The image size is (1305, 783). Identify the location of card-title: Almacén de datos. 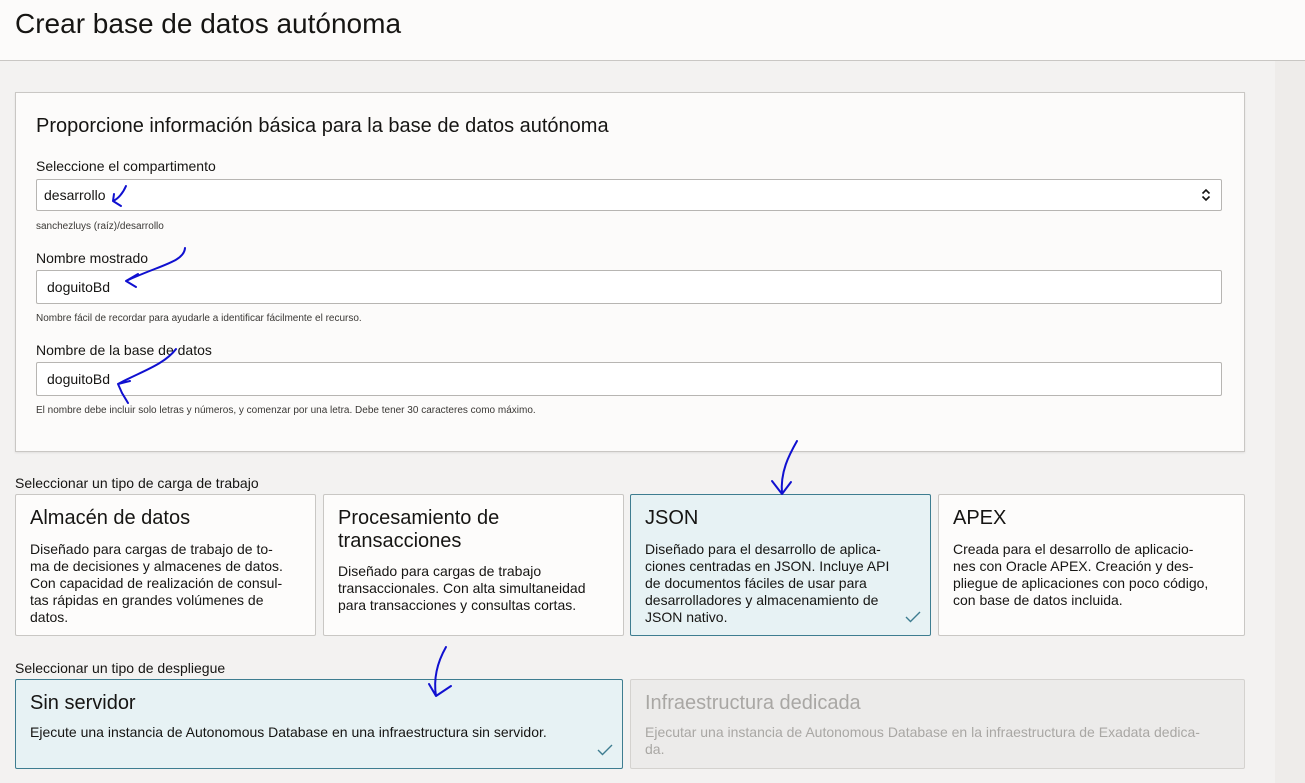
(110, 518).